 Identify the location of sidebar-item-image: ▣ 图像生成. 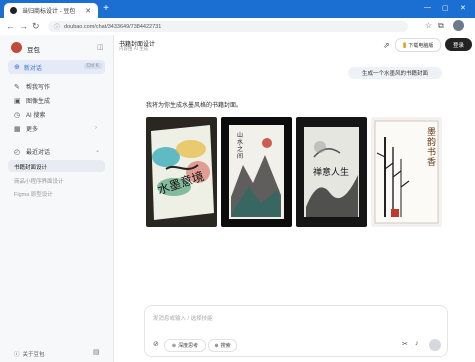
(32, 101).